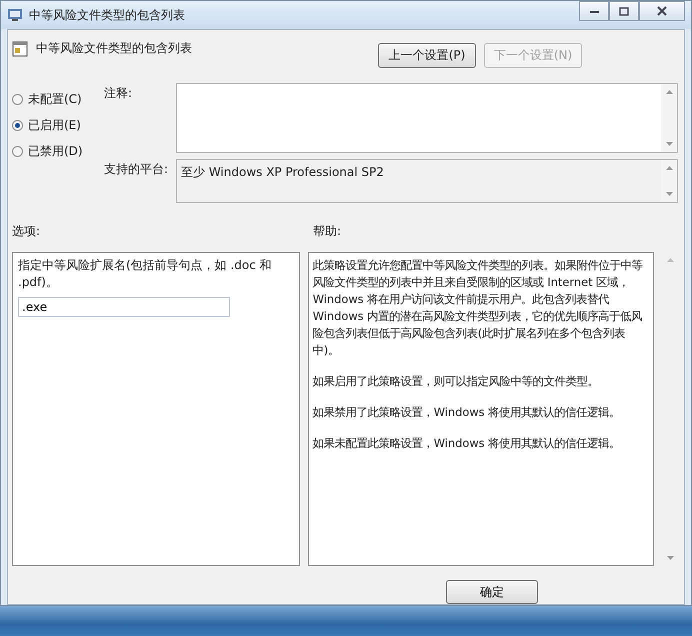 Image resolution: width=692 pixels, height=636 pixels. Describe the element at coordinates (145, 273) in the screenshot. I see `options-description: 指定中等风险扩展名(包括前导句点，如 .doc 和 .pdf)。` at that location.